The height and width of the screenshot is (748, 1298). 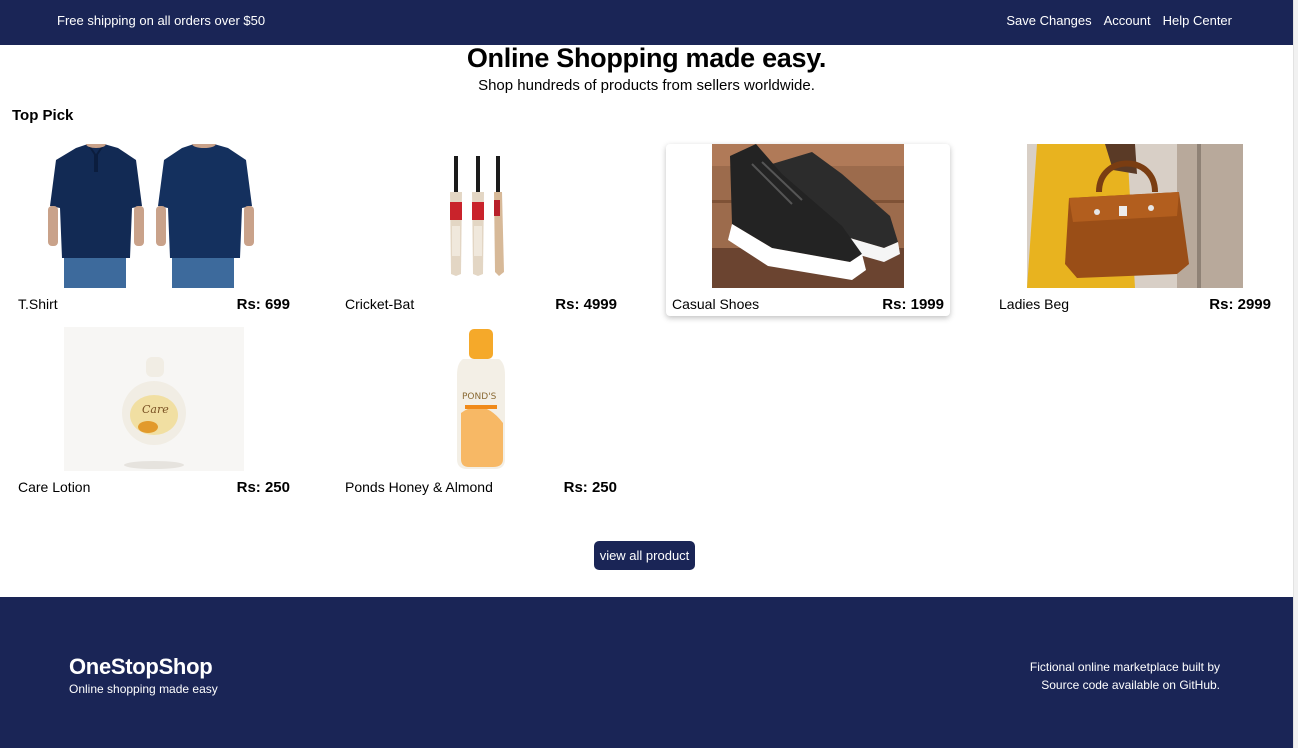 I want to click on top-nav: Save Changes Account Help Center, so click(x=1119, y=20).